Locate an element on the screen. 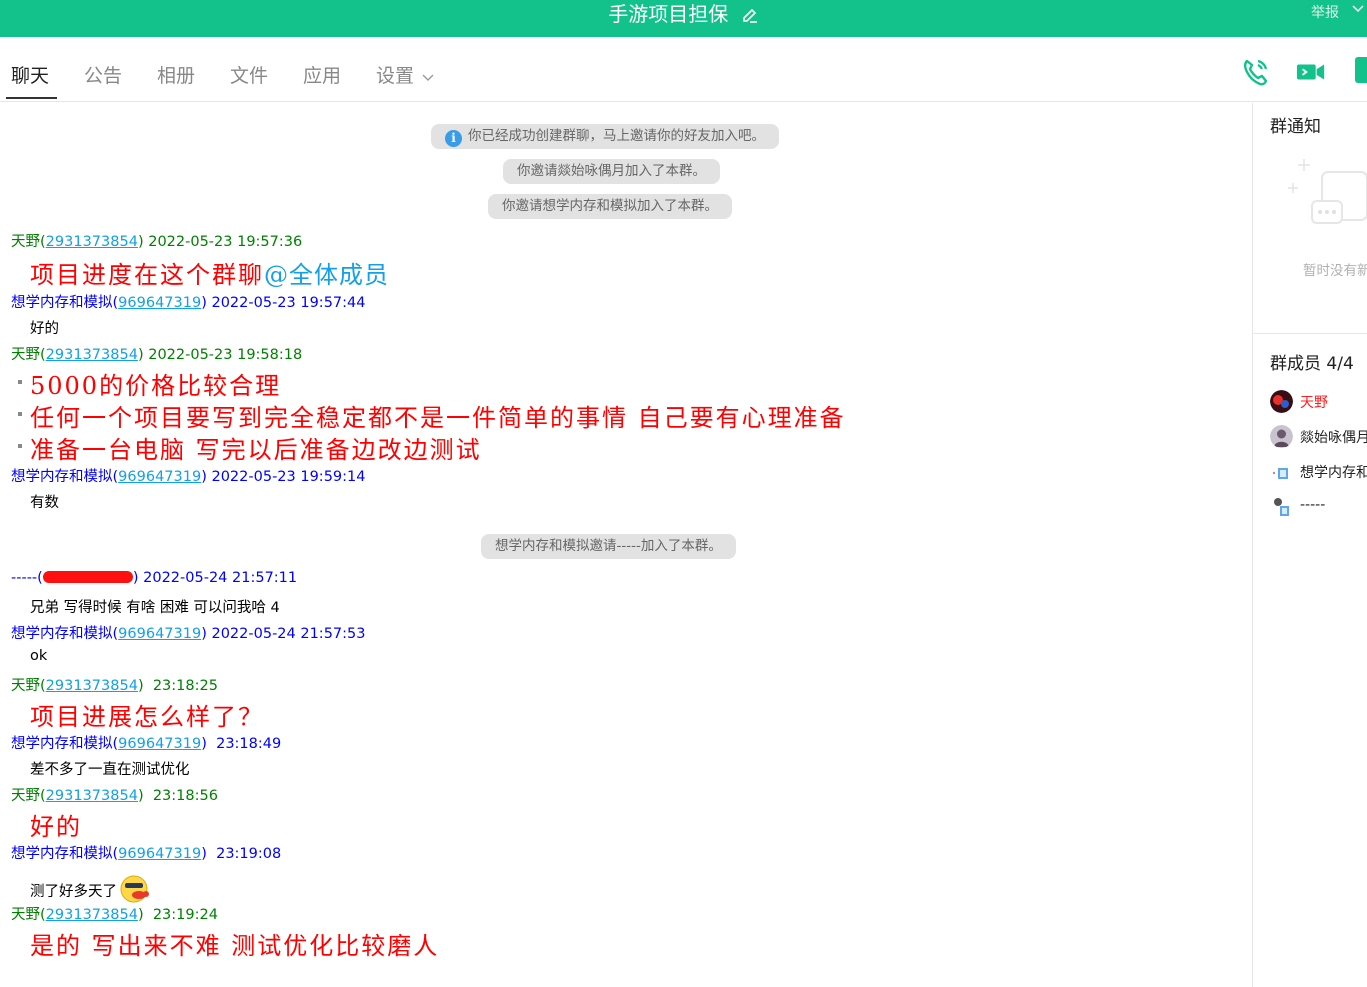 The image size is (1367, 987). title-area: 手游项目担保 is located at coordinates (683, 14).